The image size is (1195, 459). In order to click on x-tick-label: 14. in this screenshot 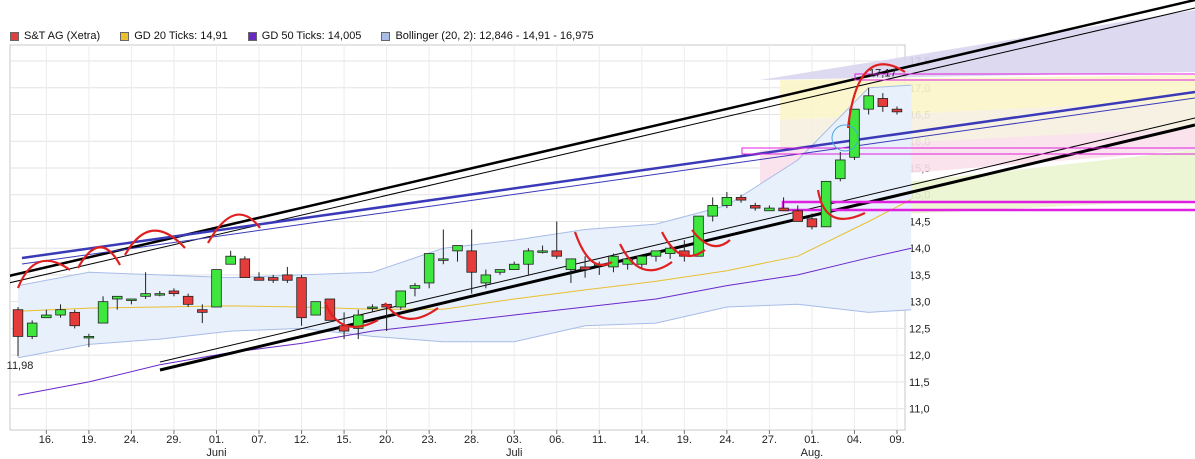, I will do `click(641, 440)`.